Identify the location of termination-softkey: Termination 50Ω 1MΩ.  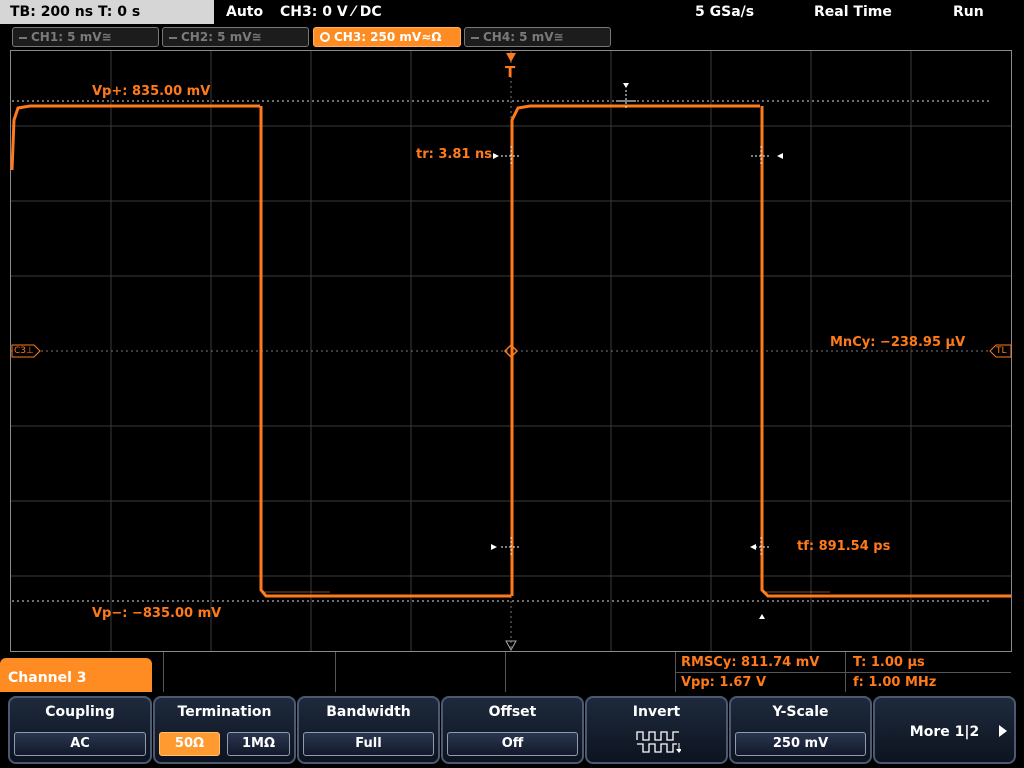
(224, 730).